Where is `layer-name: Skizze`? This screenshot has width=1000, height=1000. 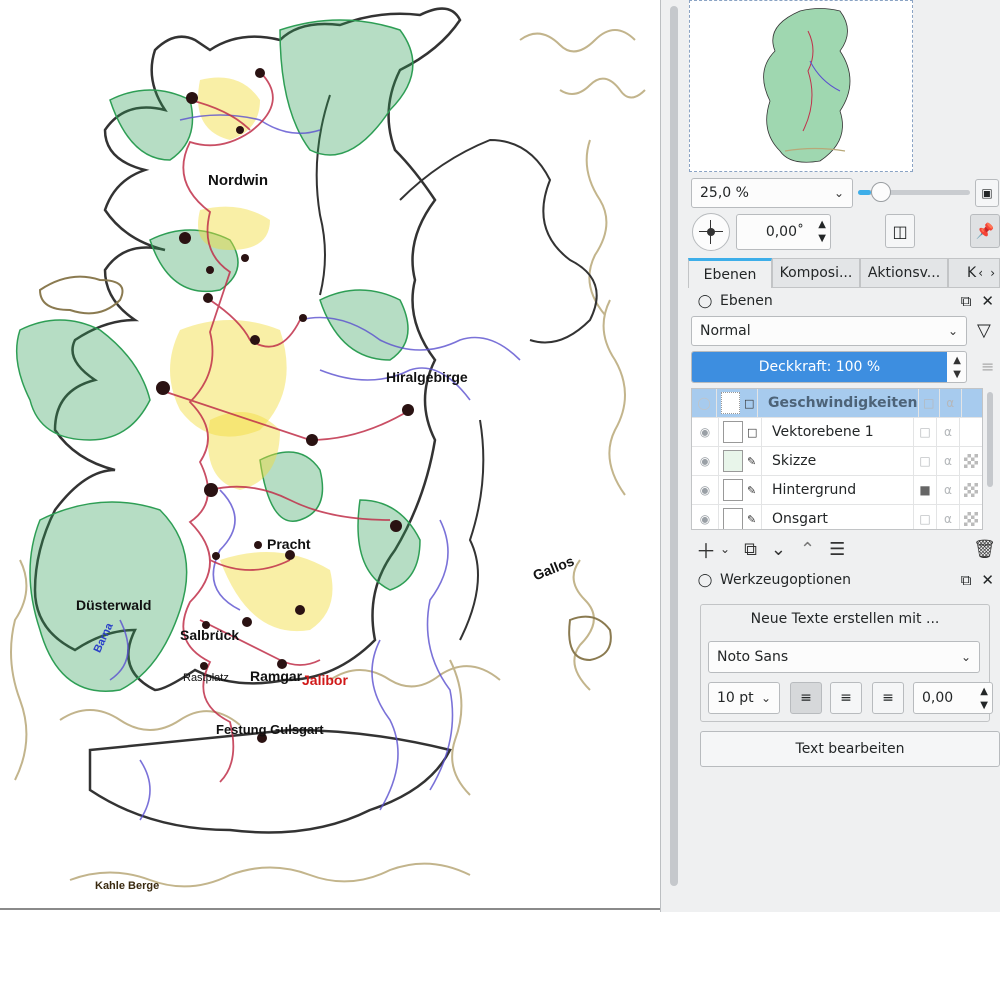 layer-name: Skizze is located at coordinates (837, 461).